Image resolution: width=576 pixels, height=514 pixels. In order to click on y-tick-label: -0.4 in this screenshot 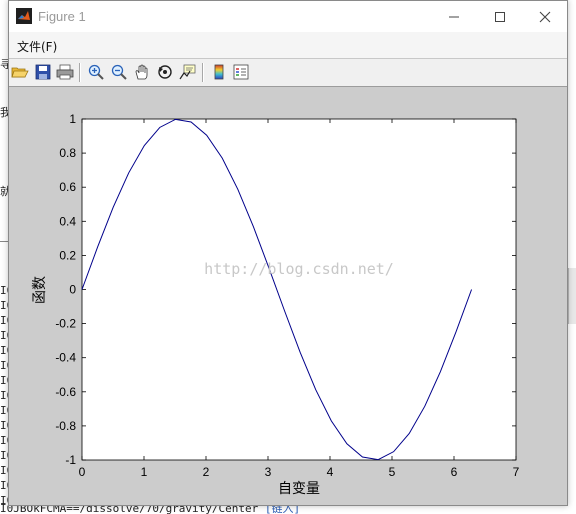, I will do `click(65, 358)`.